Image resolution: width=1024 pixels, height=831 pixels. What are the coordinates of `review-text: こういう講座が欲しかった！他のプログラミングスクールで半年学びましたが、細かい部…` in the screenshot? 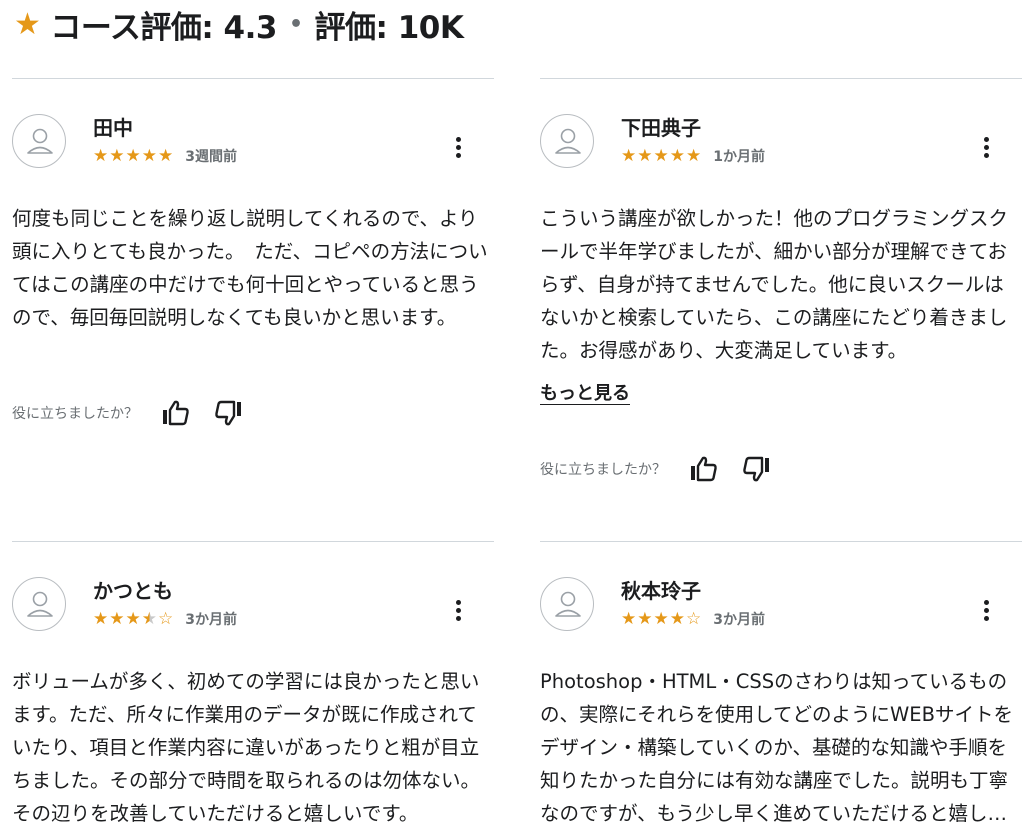 It's located at (774, 284).